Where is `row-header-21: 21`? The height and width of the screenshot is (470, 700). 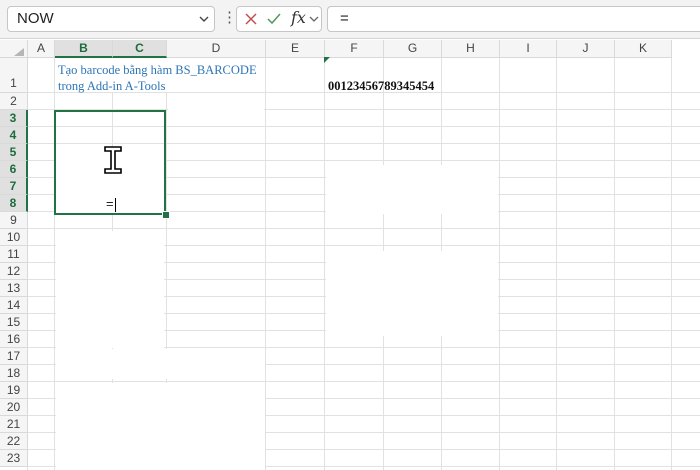
row-header-21: 21 is located at coordinates (14, 424).